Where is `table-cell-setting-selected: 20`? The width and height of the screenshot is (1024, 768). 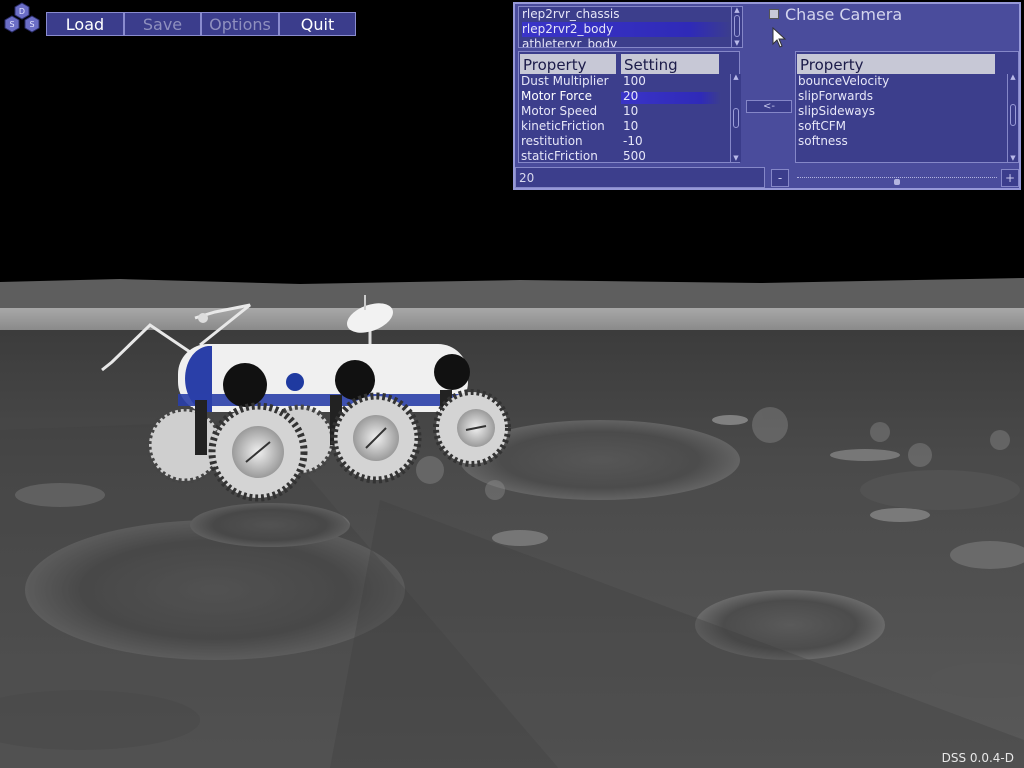 table-cell-setting-selected: 20 is located at coordinates (630, 96).